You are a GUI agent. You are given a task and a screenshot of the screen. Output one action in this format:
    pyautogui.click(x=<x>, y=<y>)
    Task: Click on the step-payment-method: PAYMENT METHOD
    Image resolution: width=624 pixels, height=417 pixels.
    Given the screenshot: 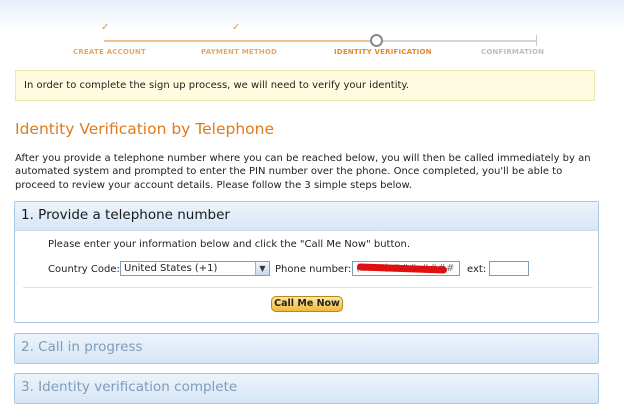 What is the action you would take?
    pyautogui.click(x=239, y=52)
    